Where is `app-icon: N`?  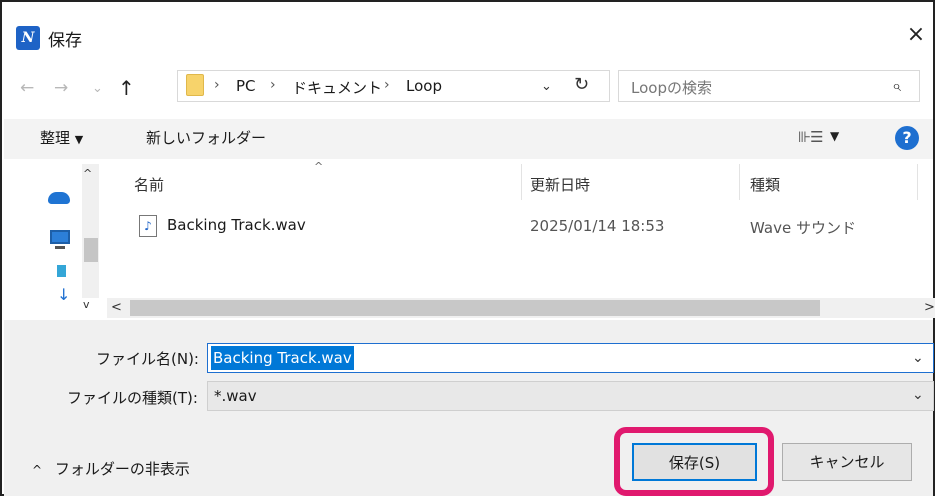 app-icon: N is located at coordinates (28, 38).